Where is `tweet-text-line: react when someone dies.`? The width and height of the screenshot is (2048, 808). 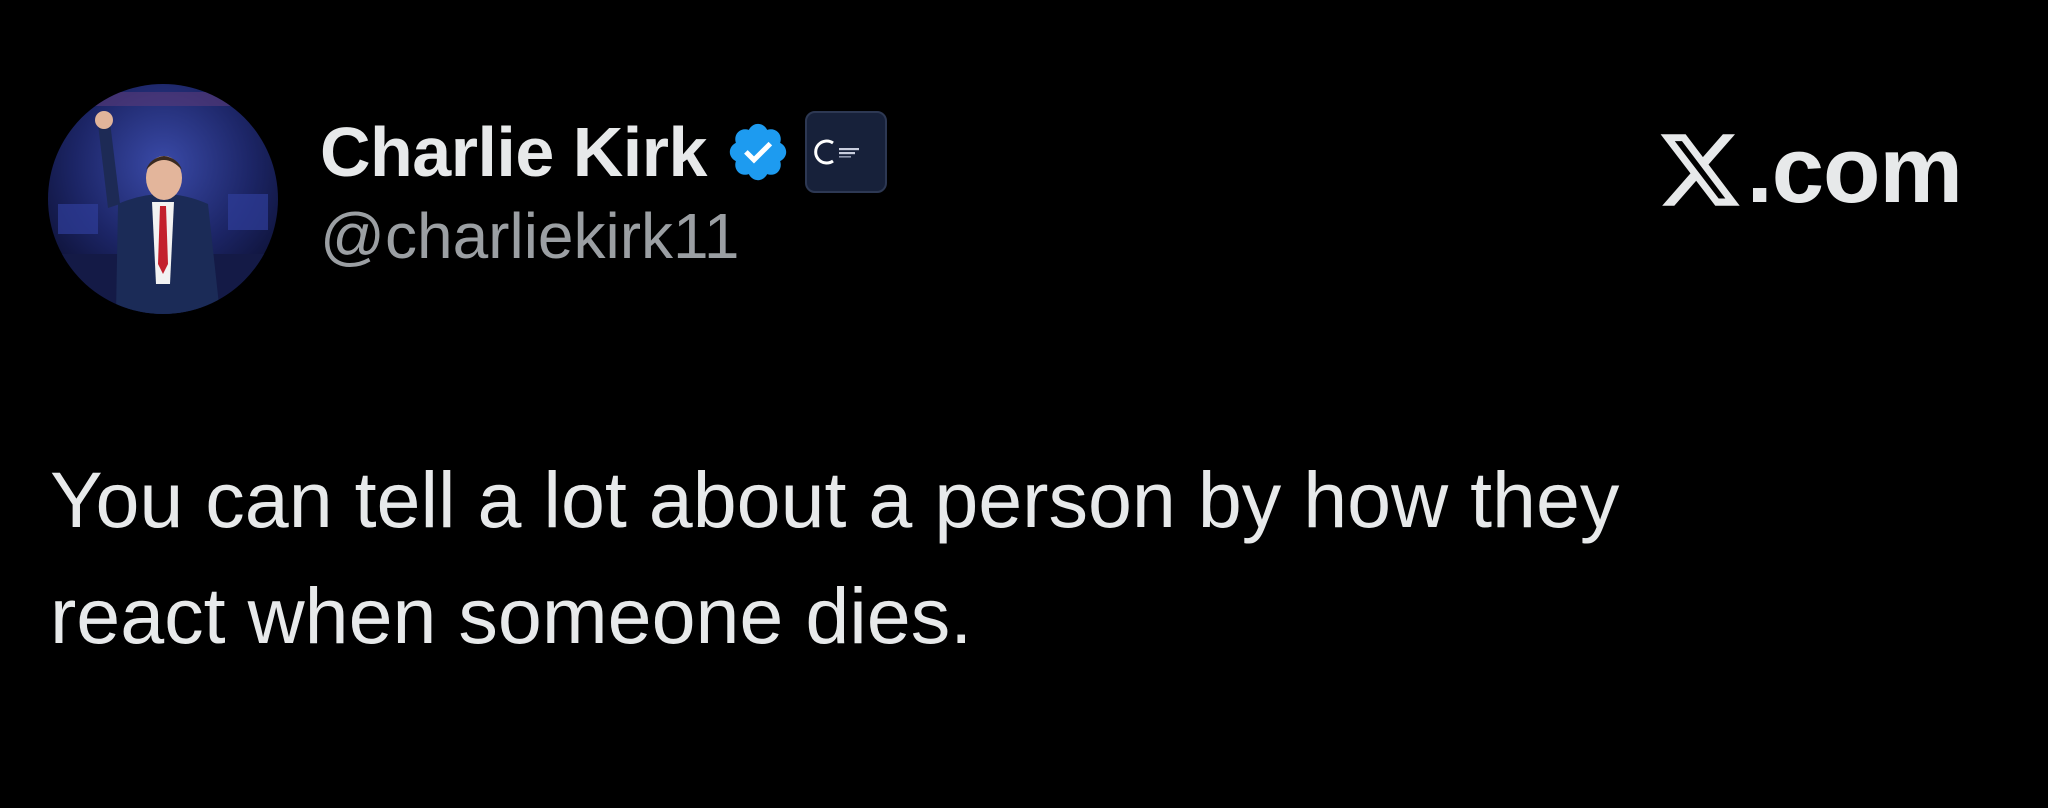
tweet-text-line: react when someone dies. is located at coordinates (511, 615).